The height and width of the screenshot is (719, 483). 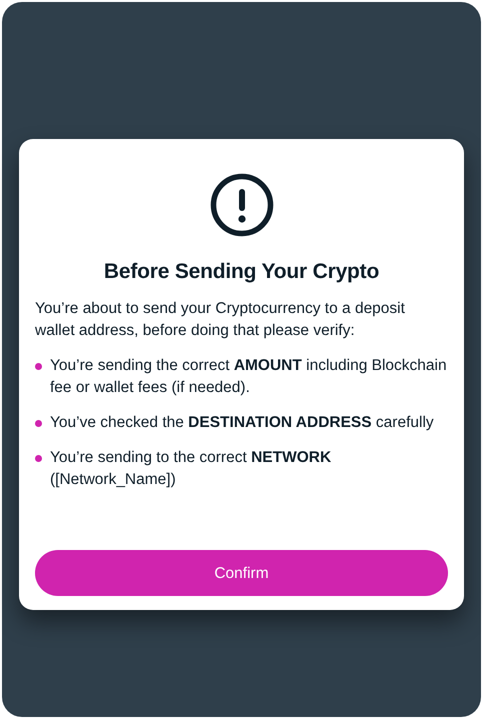 What do you see at coordinates (241, 271) in the screenshot?
I see `dialog-title: Before Sending Your Crypto` at bounding box center [241, 271].